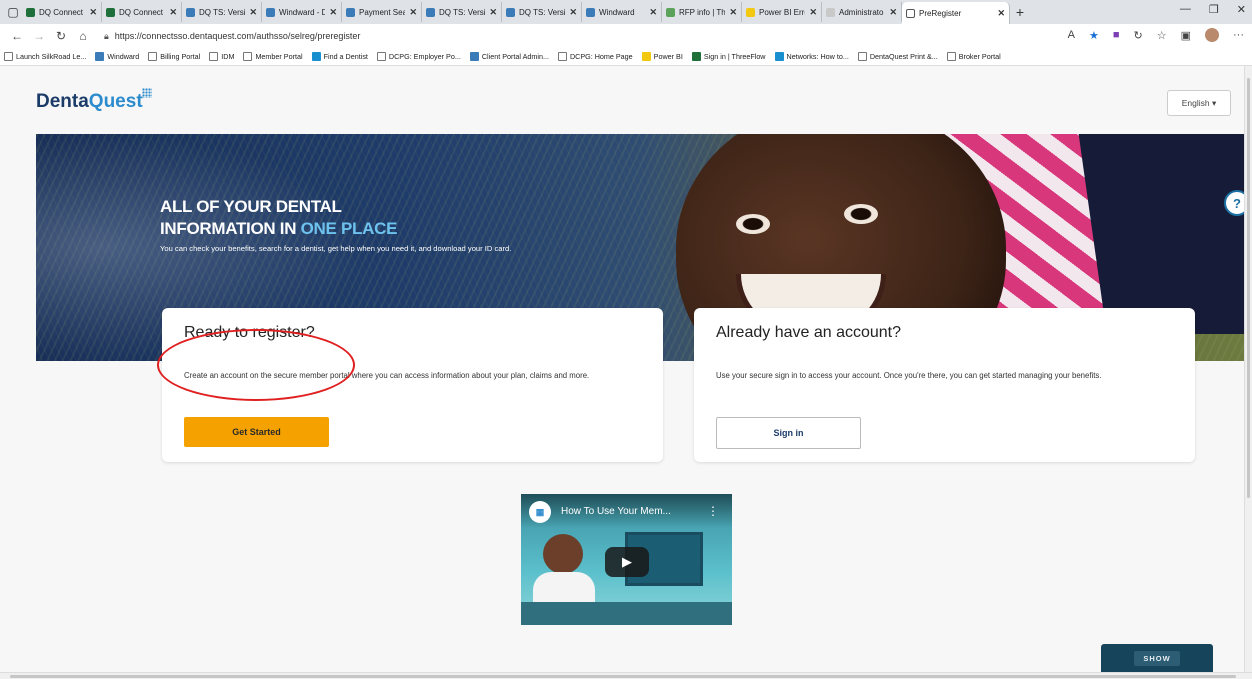  What do you see at coordinates (540, 512) in the screenshot?
I see `channel-logo-icon: ▦` at bounding box center [540, 512].